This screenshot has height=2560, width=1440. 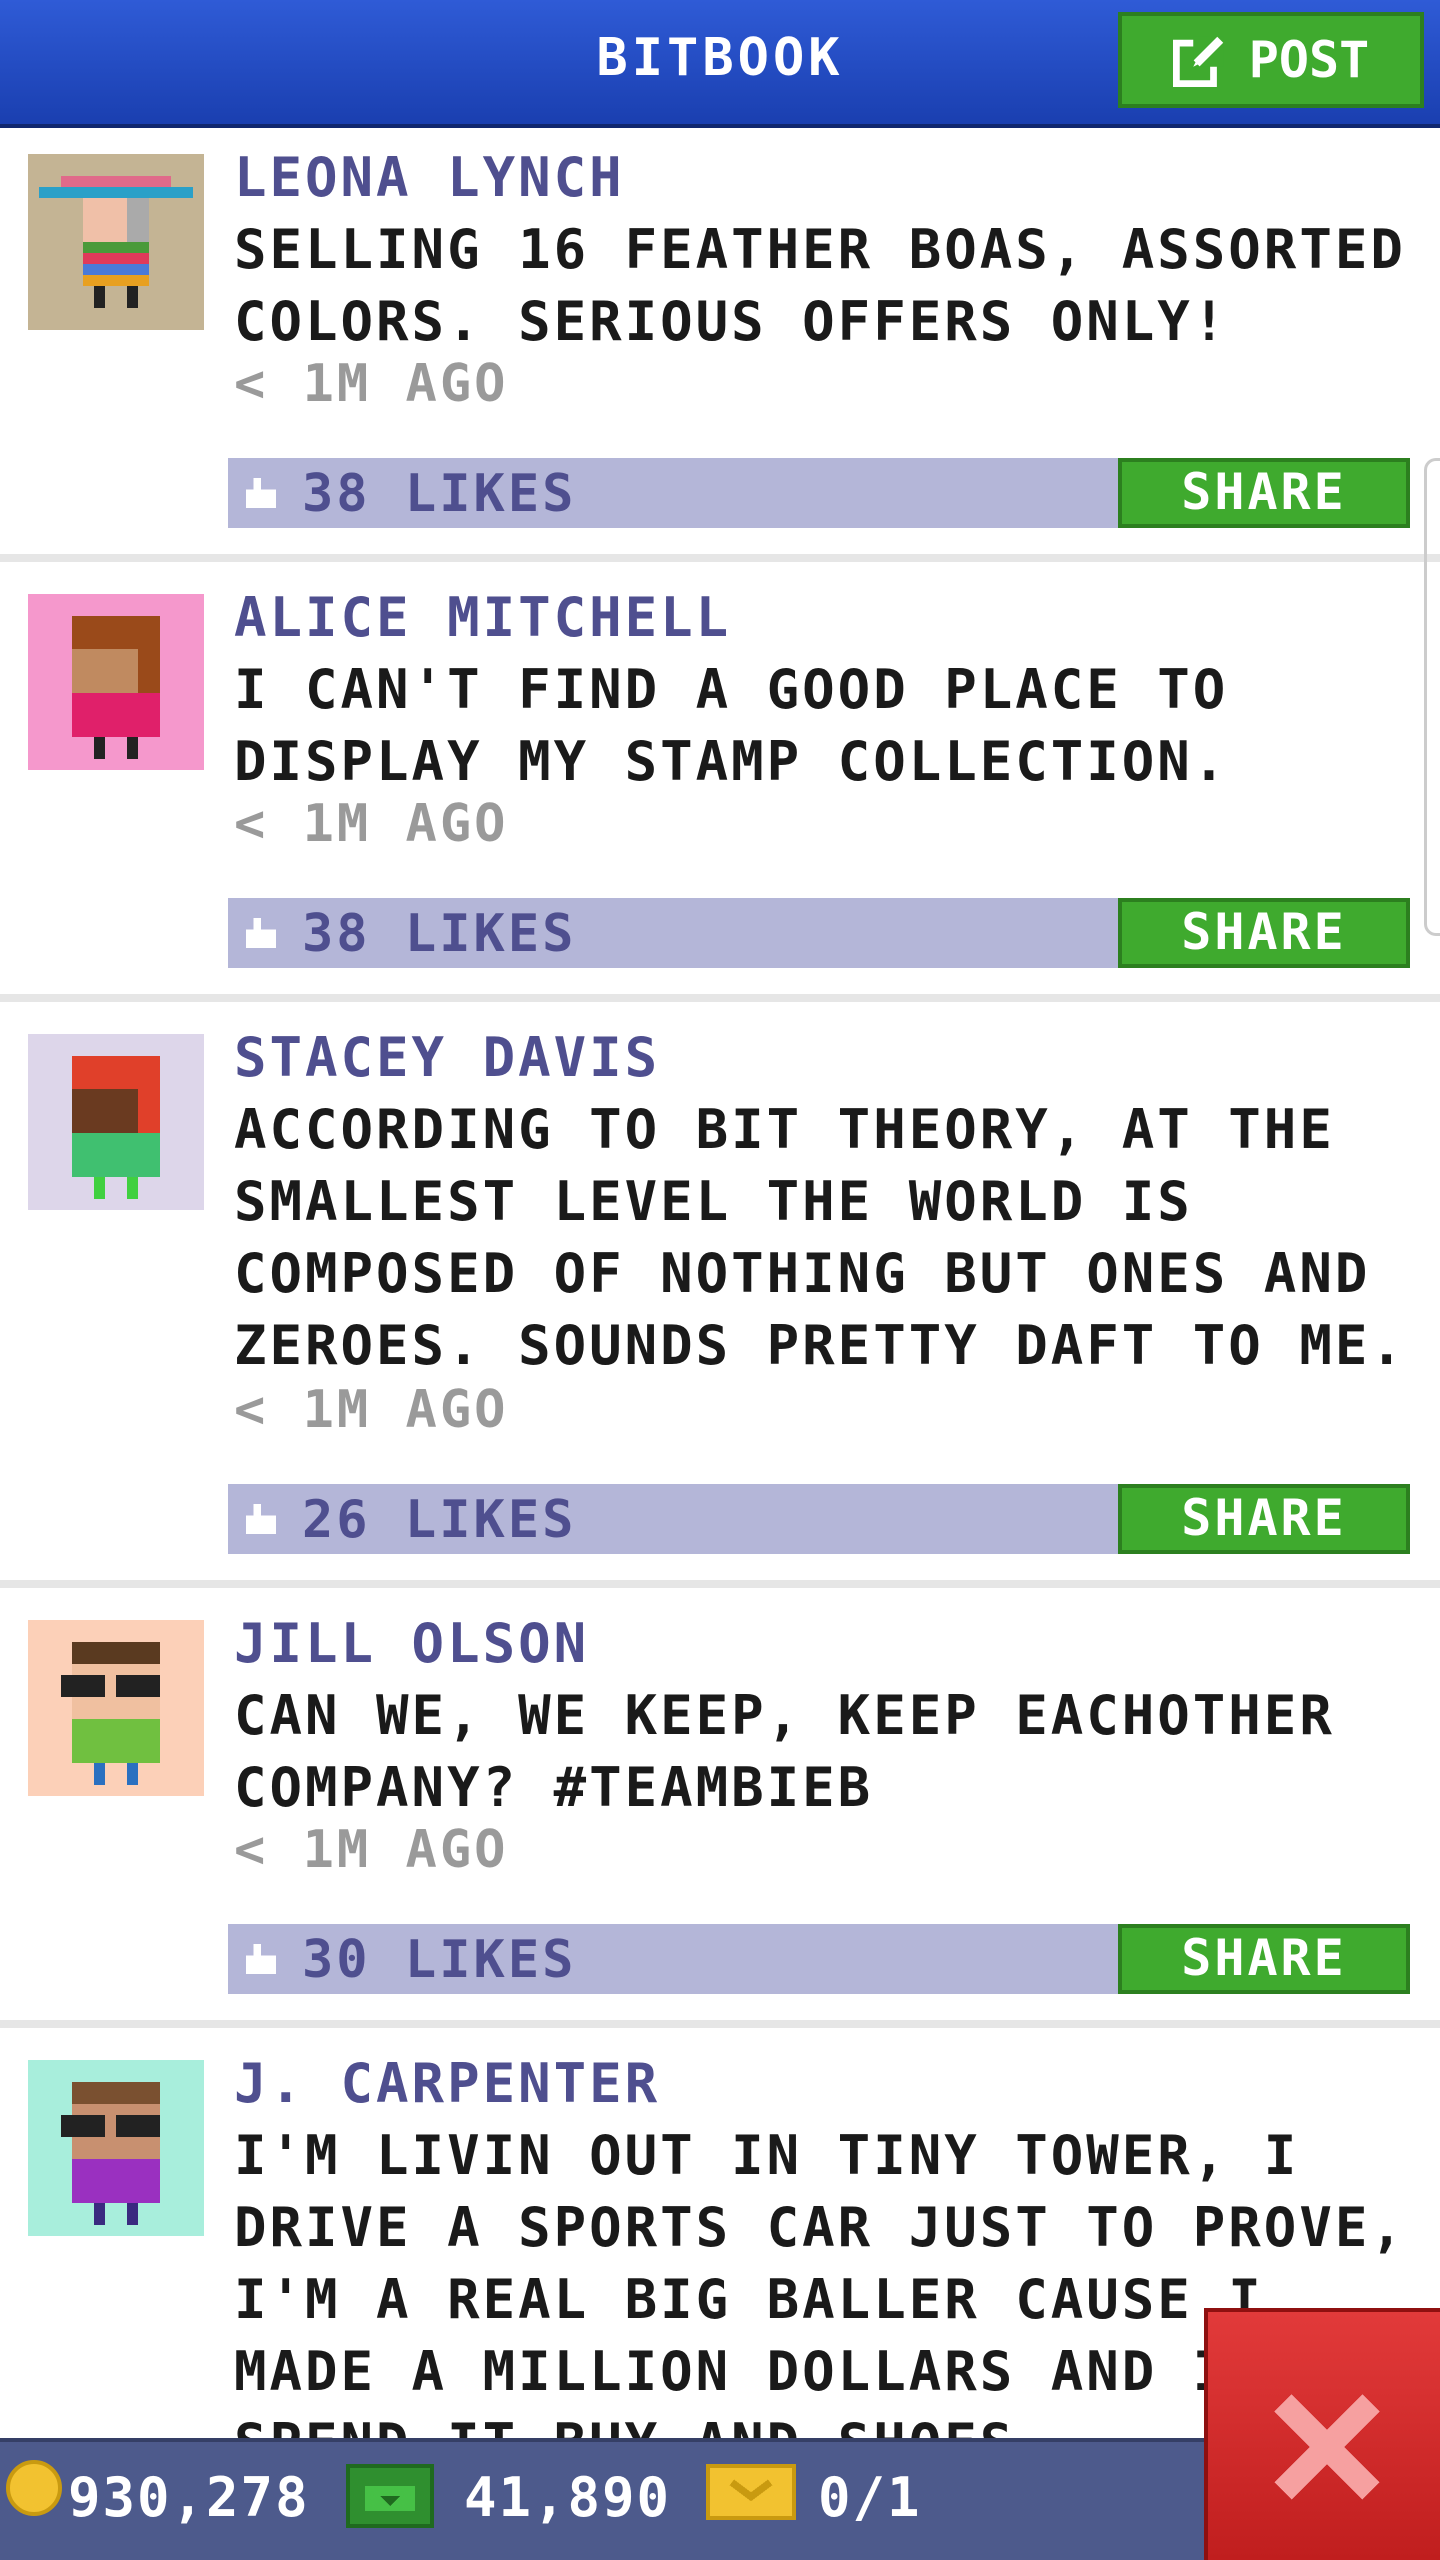 What do you see at coordinates (1327, 2447) in the screenshot?
I see `close-icon` at bounding box center [1327, 2447].